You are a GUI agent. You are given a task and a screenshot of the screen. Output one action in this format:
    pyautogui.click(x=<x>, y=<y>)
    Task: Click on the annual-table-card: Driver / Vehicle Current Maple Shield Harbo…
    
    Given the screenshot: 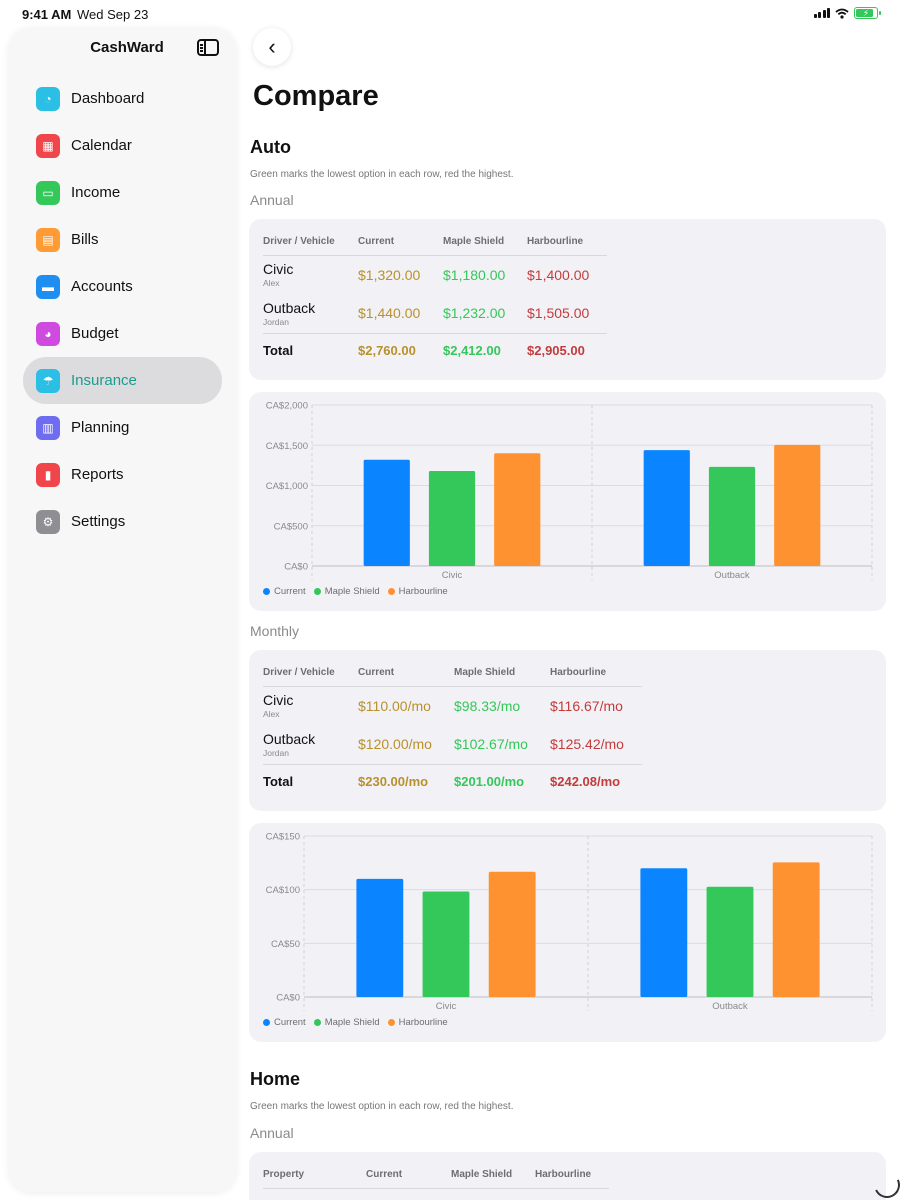 What is the action you would take?
    pyautogui.click(x=567, y=299)
    